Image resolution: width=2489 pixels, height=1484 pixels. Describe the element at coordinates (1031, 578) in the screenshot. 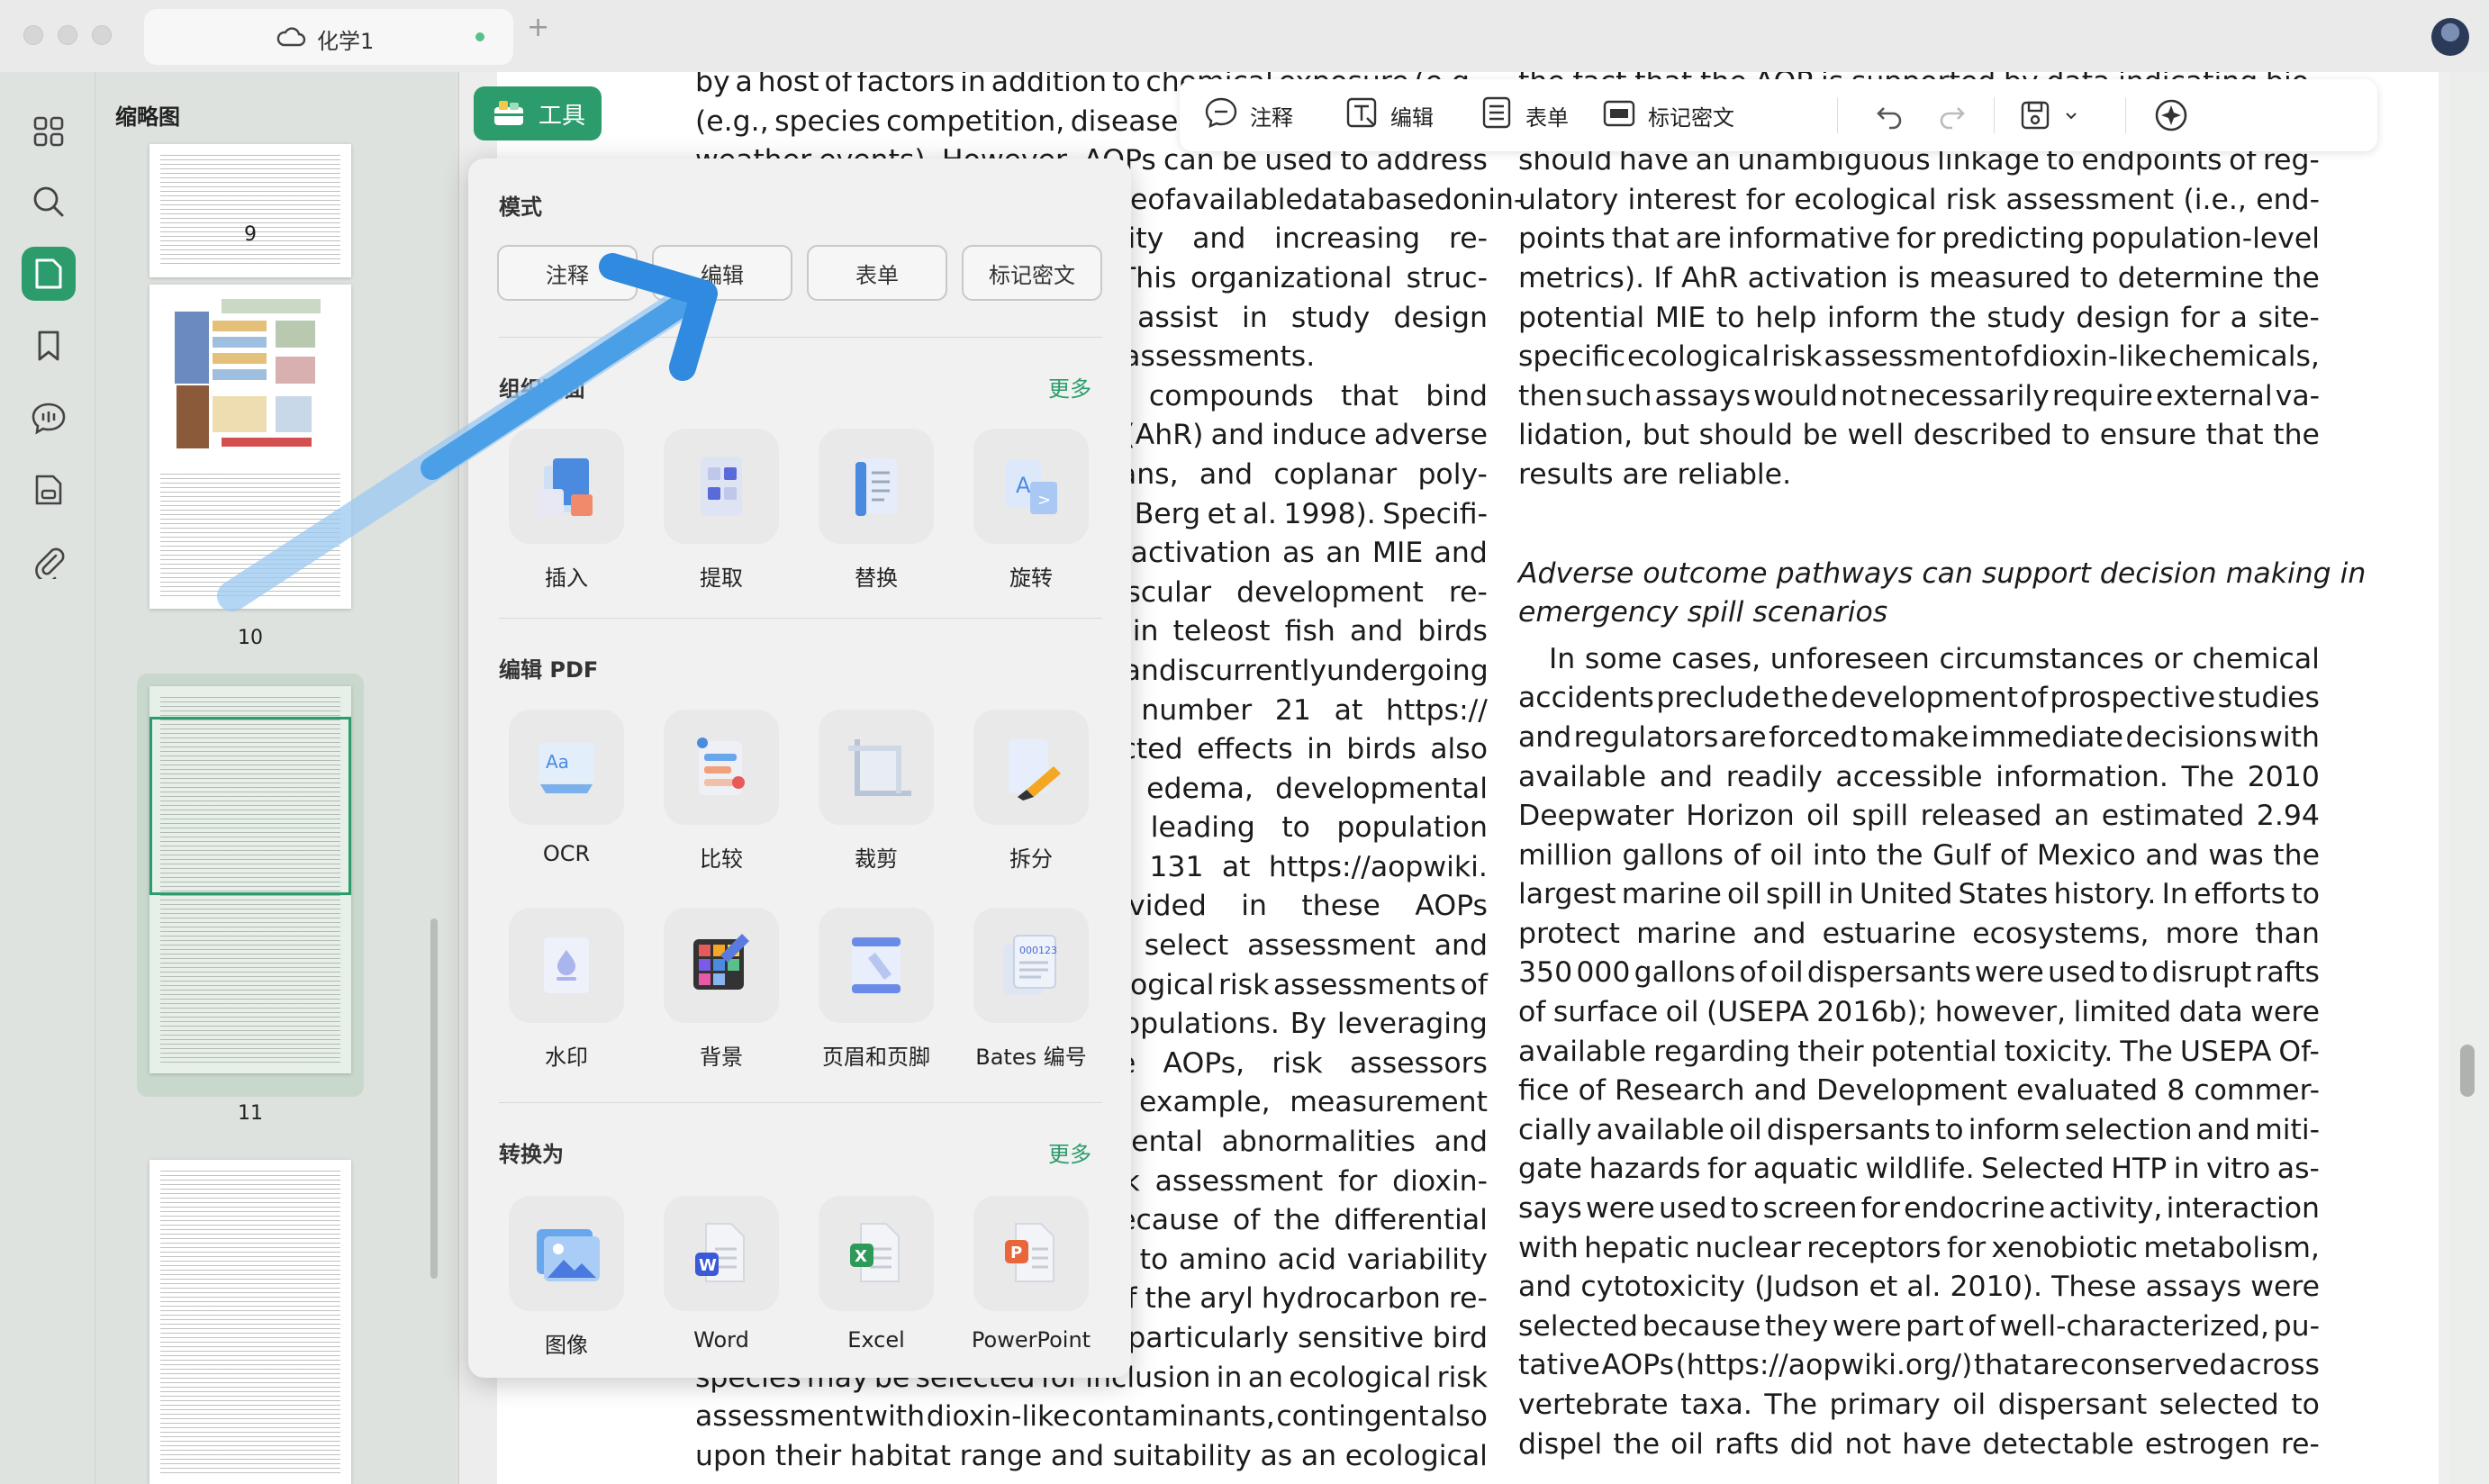

I see `tool-label: 旋转` at that location.